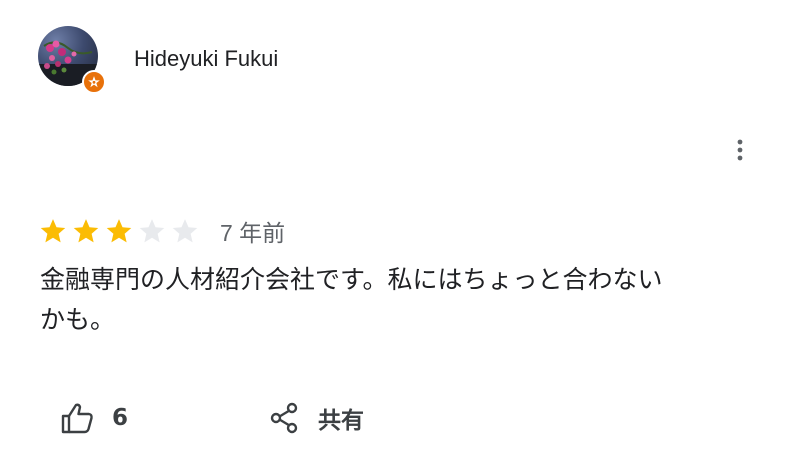 The height and width of the screenshot is (468, 796). What do you see at coordinates (284, 418) in the screenshot?
I see `share-icon` at bounding box center [284, 418].